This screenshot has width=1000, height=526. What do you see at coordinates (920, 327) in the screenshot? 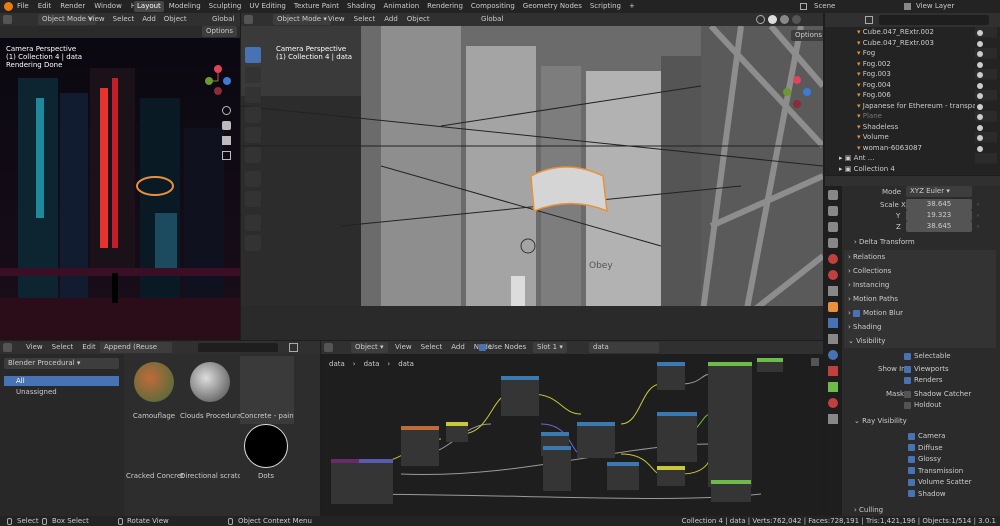
I see `section-shading: › Shading` at bounding box center [920, 327].